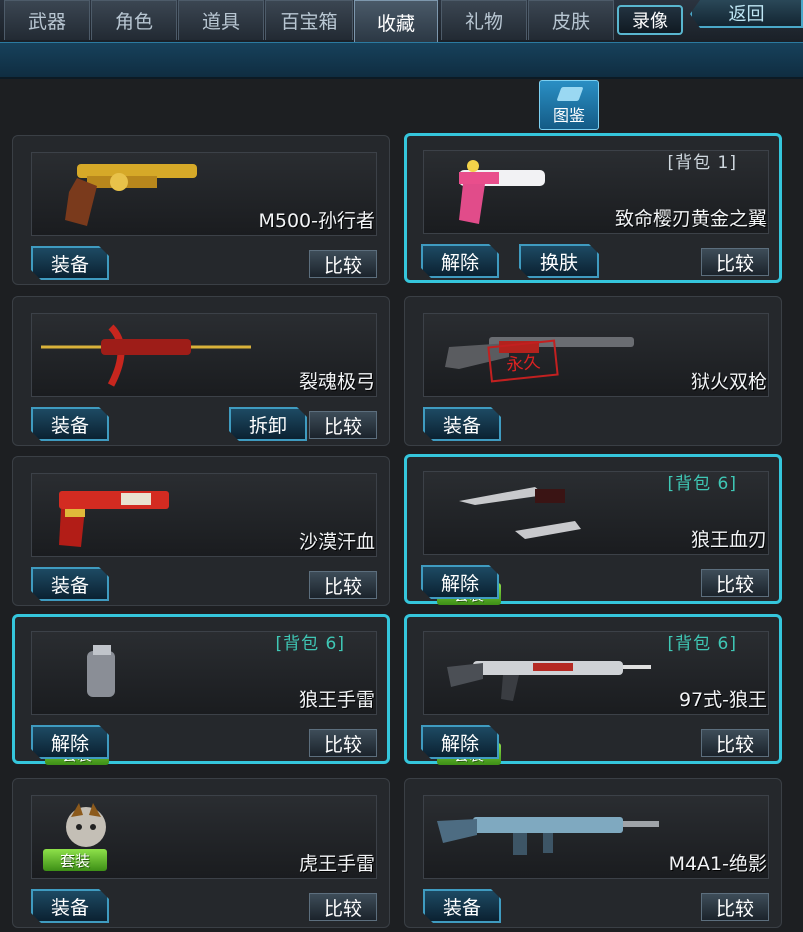 The width and height of the screenshot is (803, 932). What do you see at coordinates (484, 20) in the screenshot?
I see `tab-gifts: 礼物` at bounding box center [484, 20].